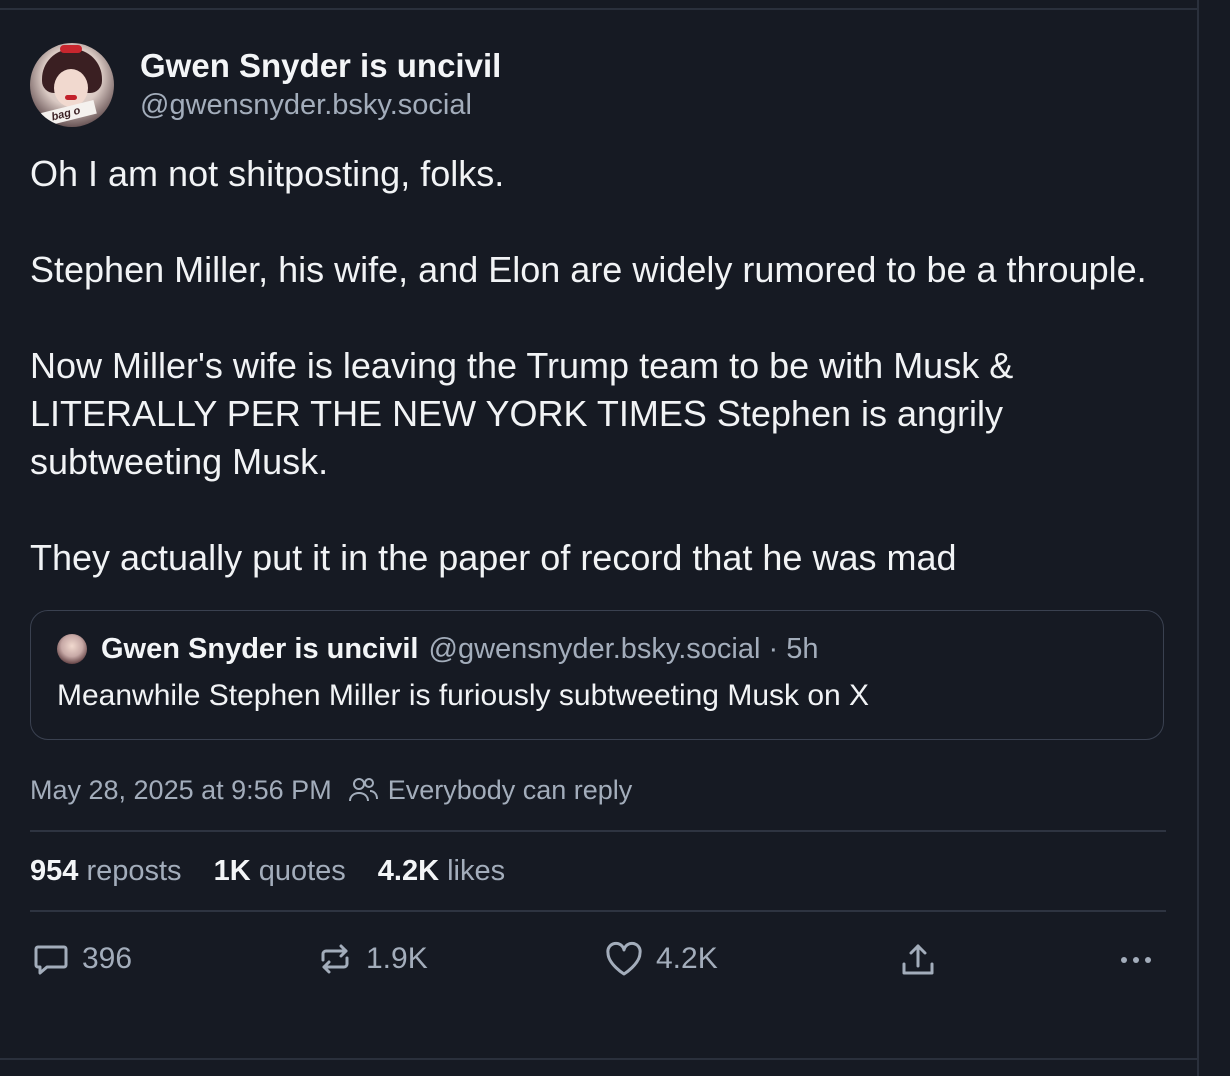 The height and width of the screenshot is (1076, 1230). I want to click on bottom-divider, so click(599, 1059).